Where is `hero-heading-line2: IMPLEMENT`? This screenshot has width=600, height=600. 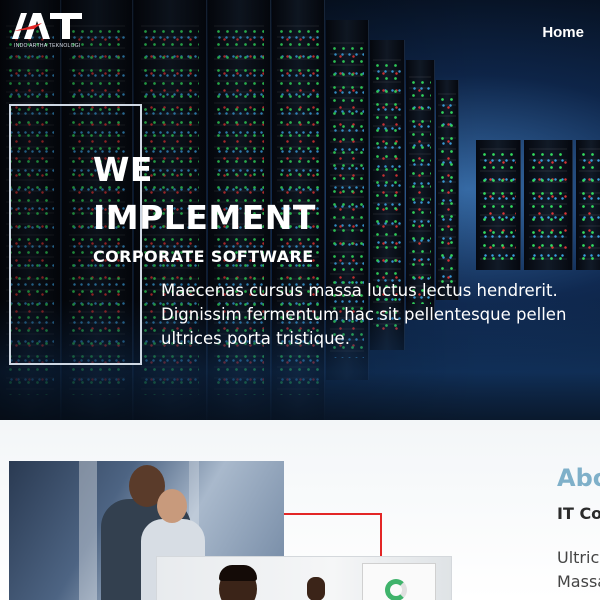 hero-heading-line2: IMPLEMENT is located at coordinates (204, 217).